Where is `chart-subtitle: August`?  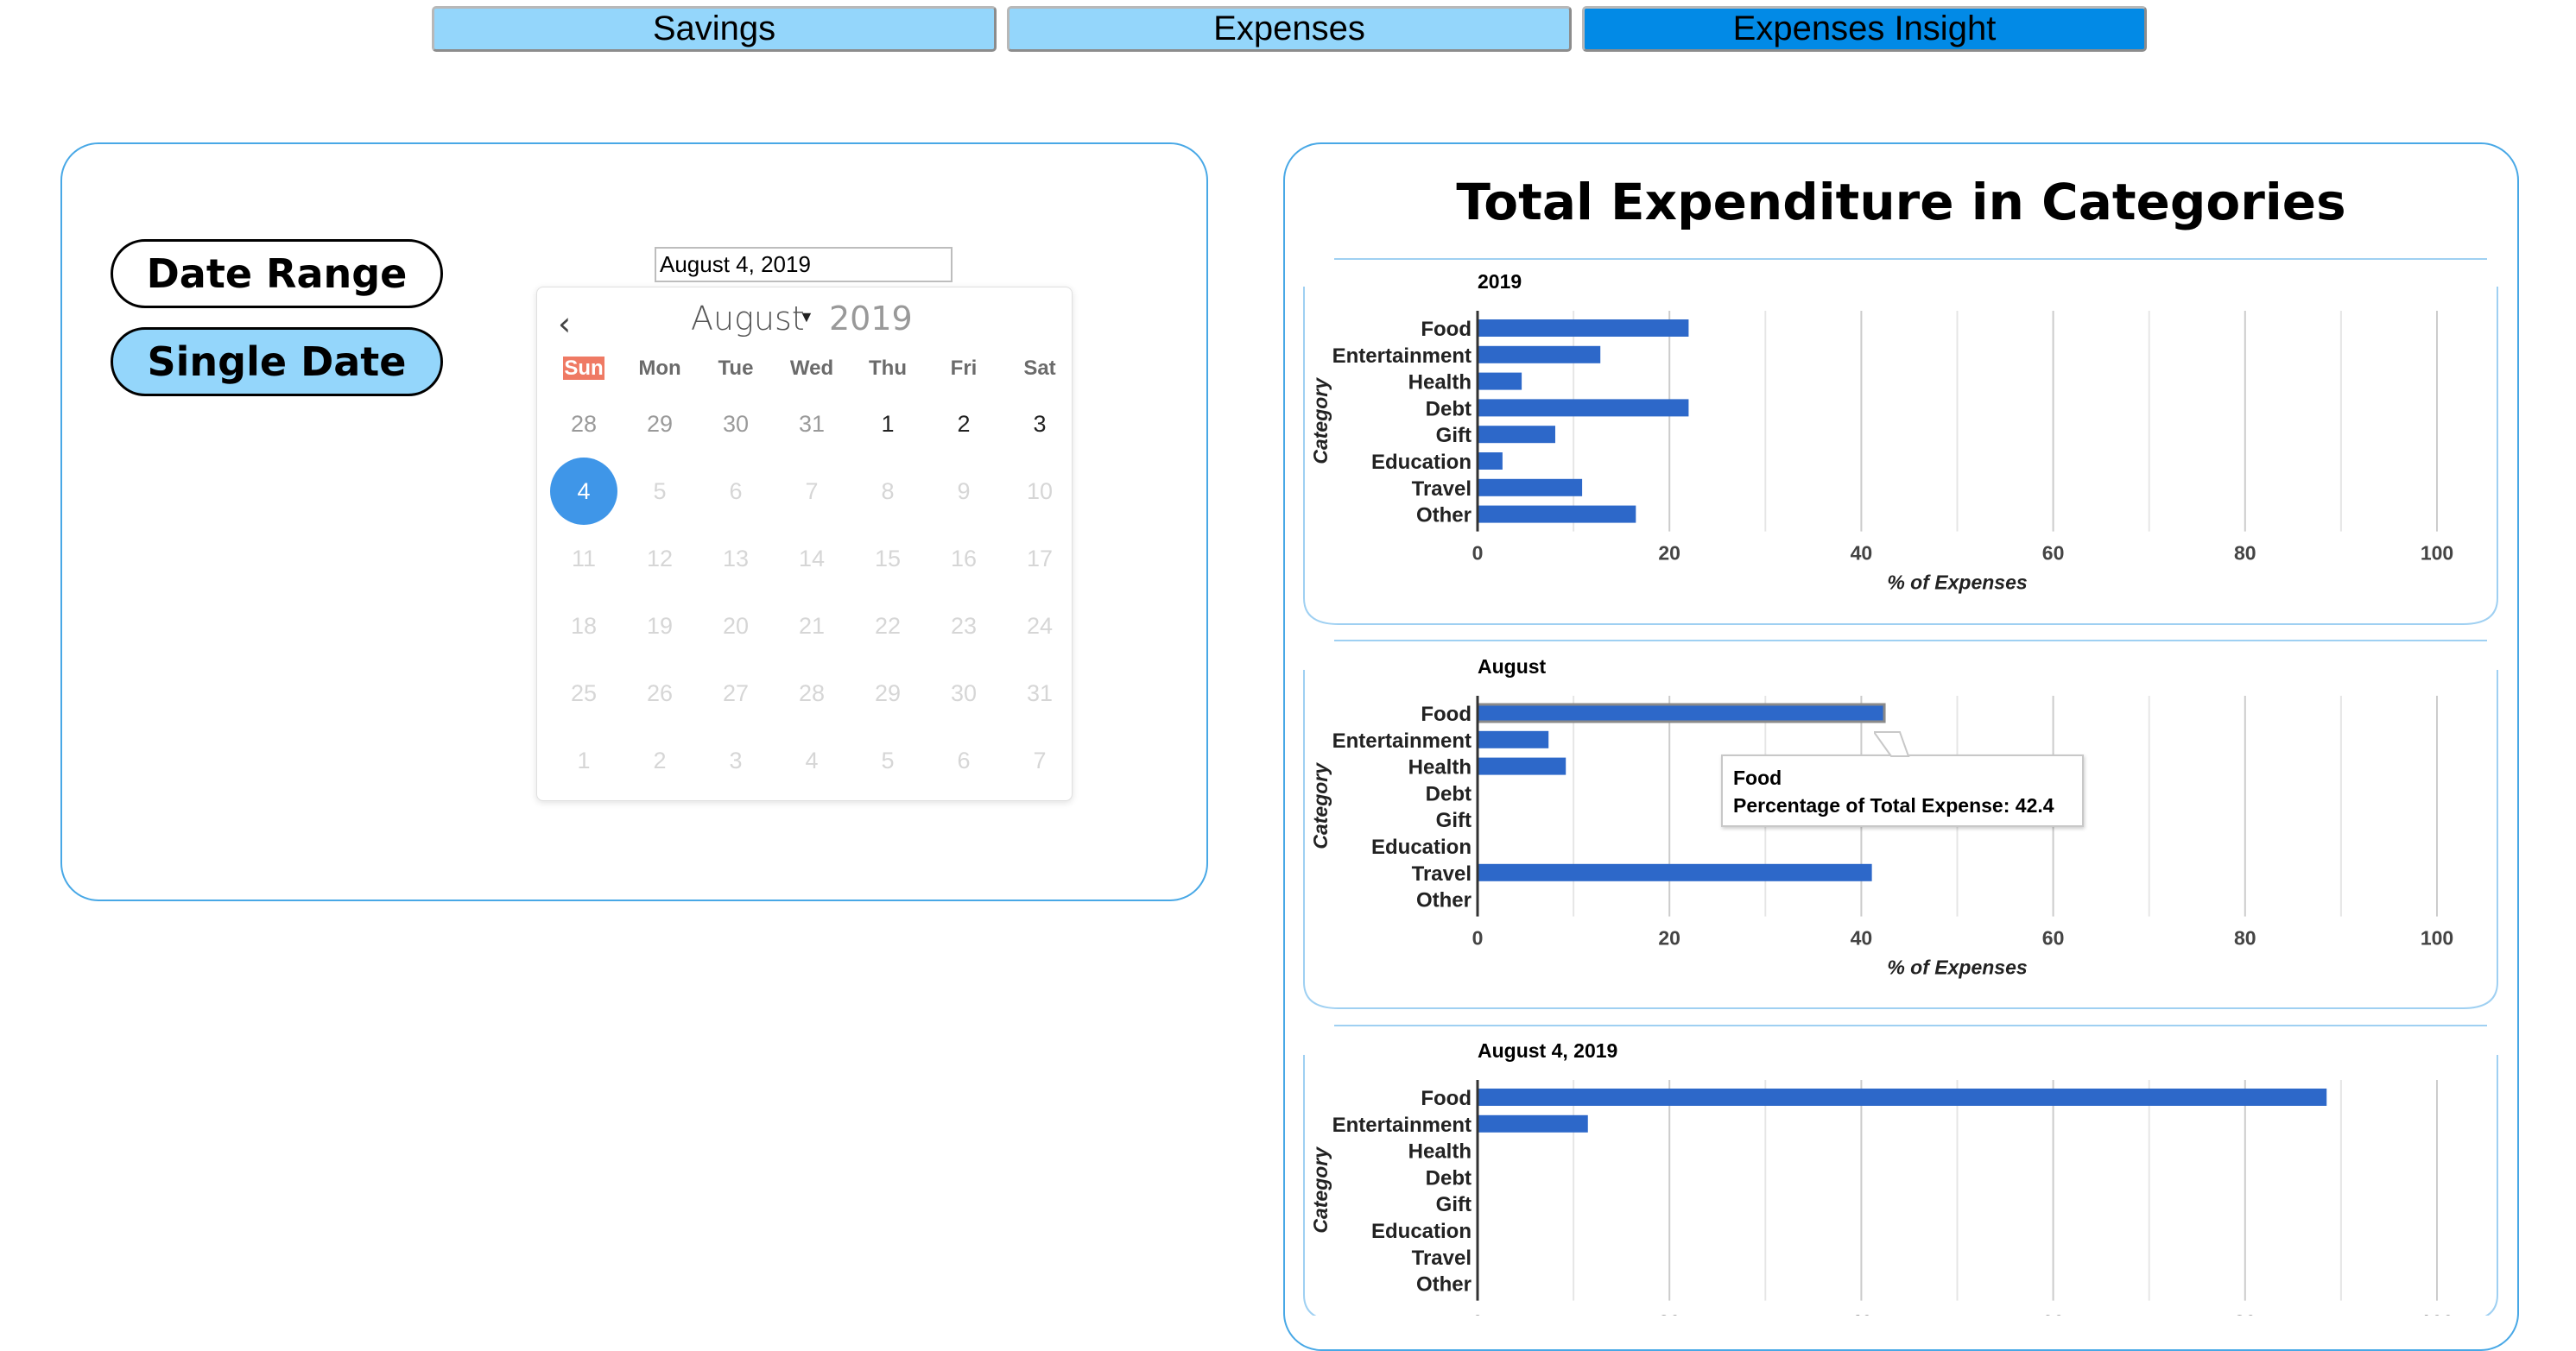
chart-subtitle: August is located at coordinates (1512, 667).